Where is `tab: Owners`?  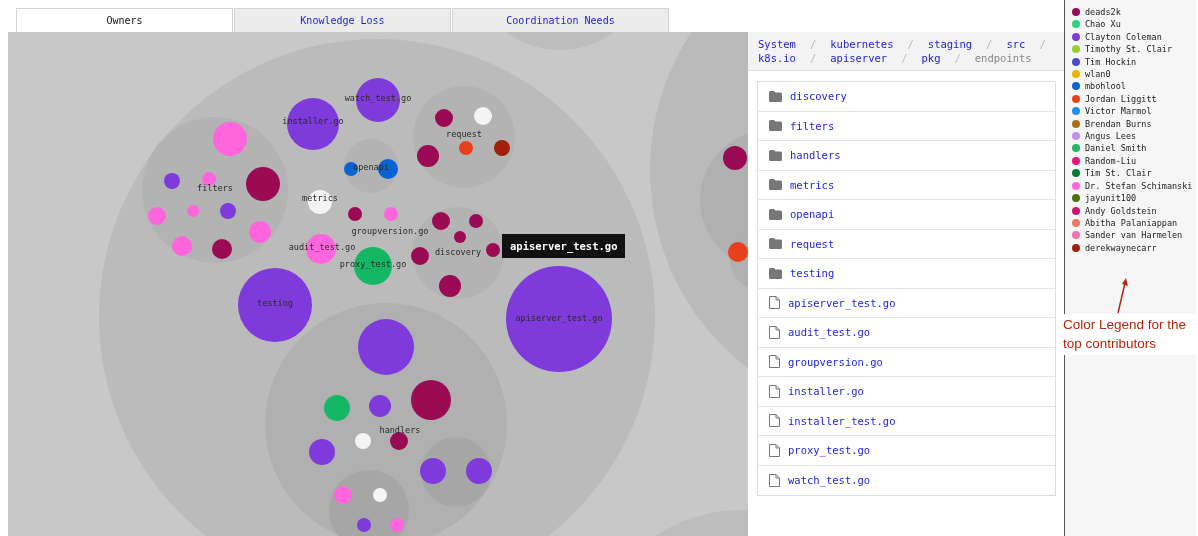 tab: Owners is located at coordinates (124, 20).